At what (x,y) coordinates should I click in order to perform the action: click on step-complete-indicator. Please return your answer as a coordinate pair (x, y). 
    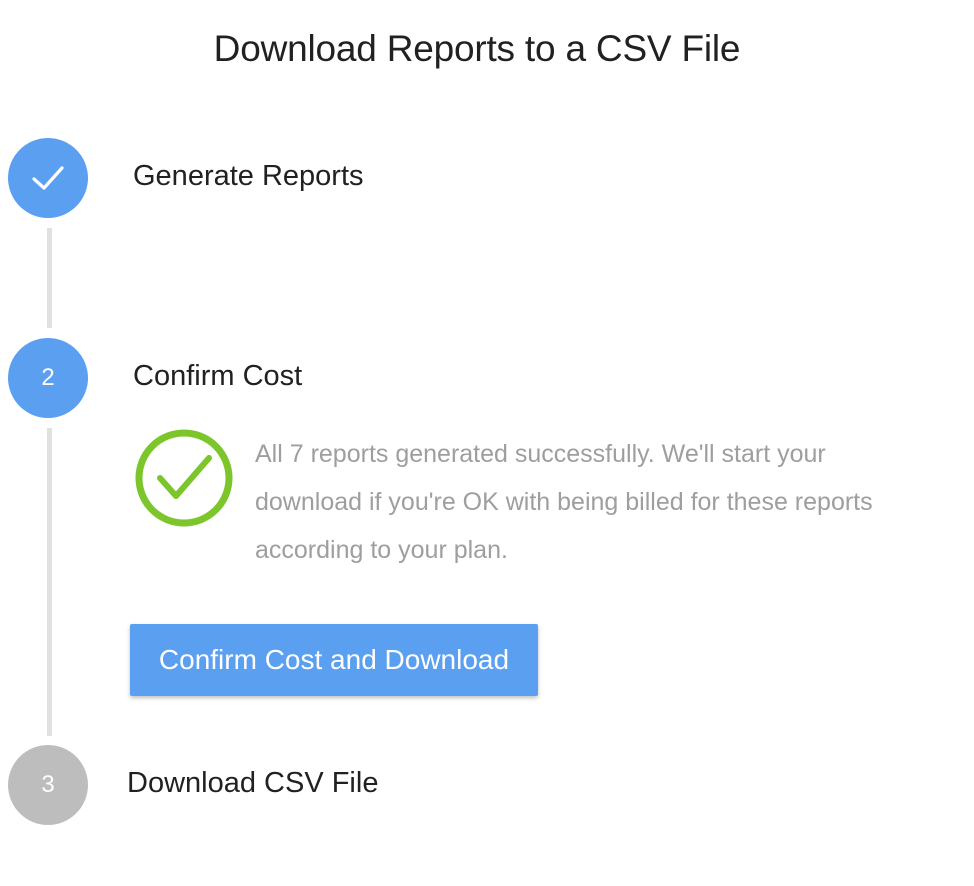
    Looking at the image, I should click on (48, 178).